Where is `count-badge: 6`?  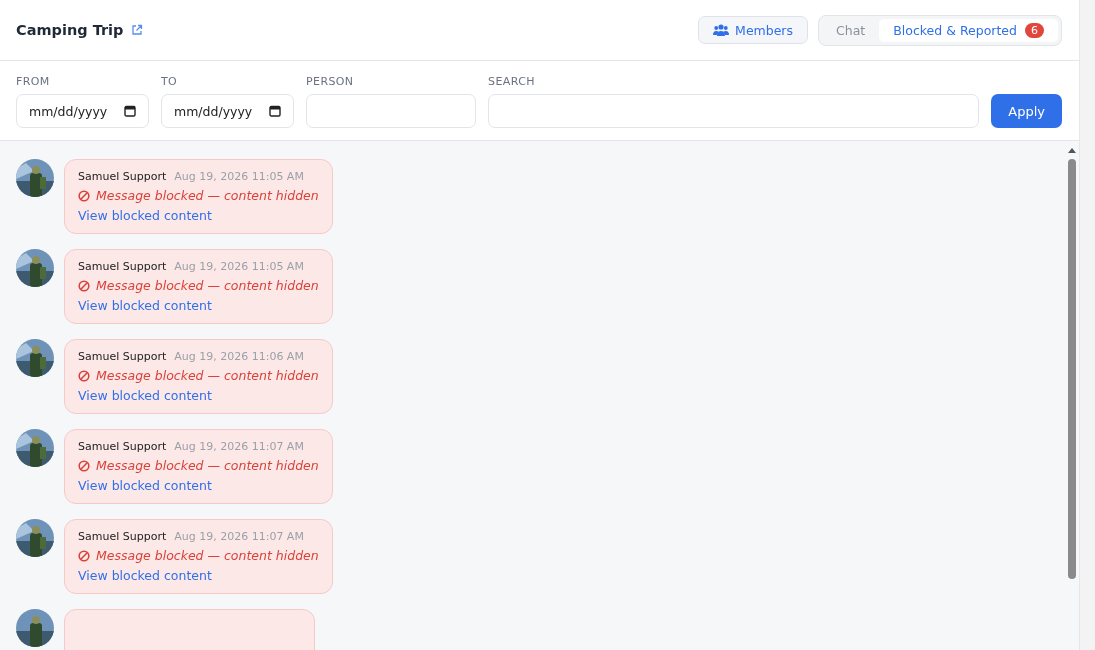
count-badge: 6 is located at coordinates (1034, 30).